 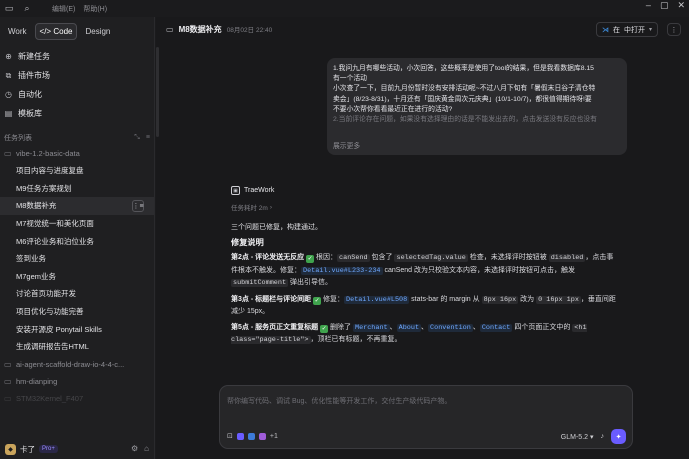 I want to click on fix-text: stats-bar 的 margin 从, so click(x=445, y=299).